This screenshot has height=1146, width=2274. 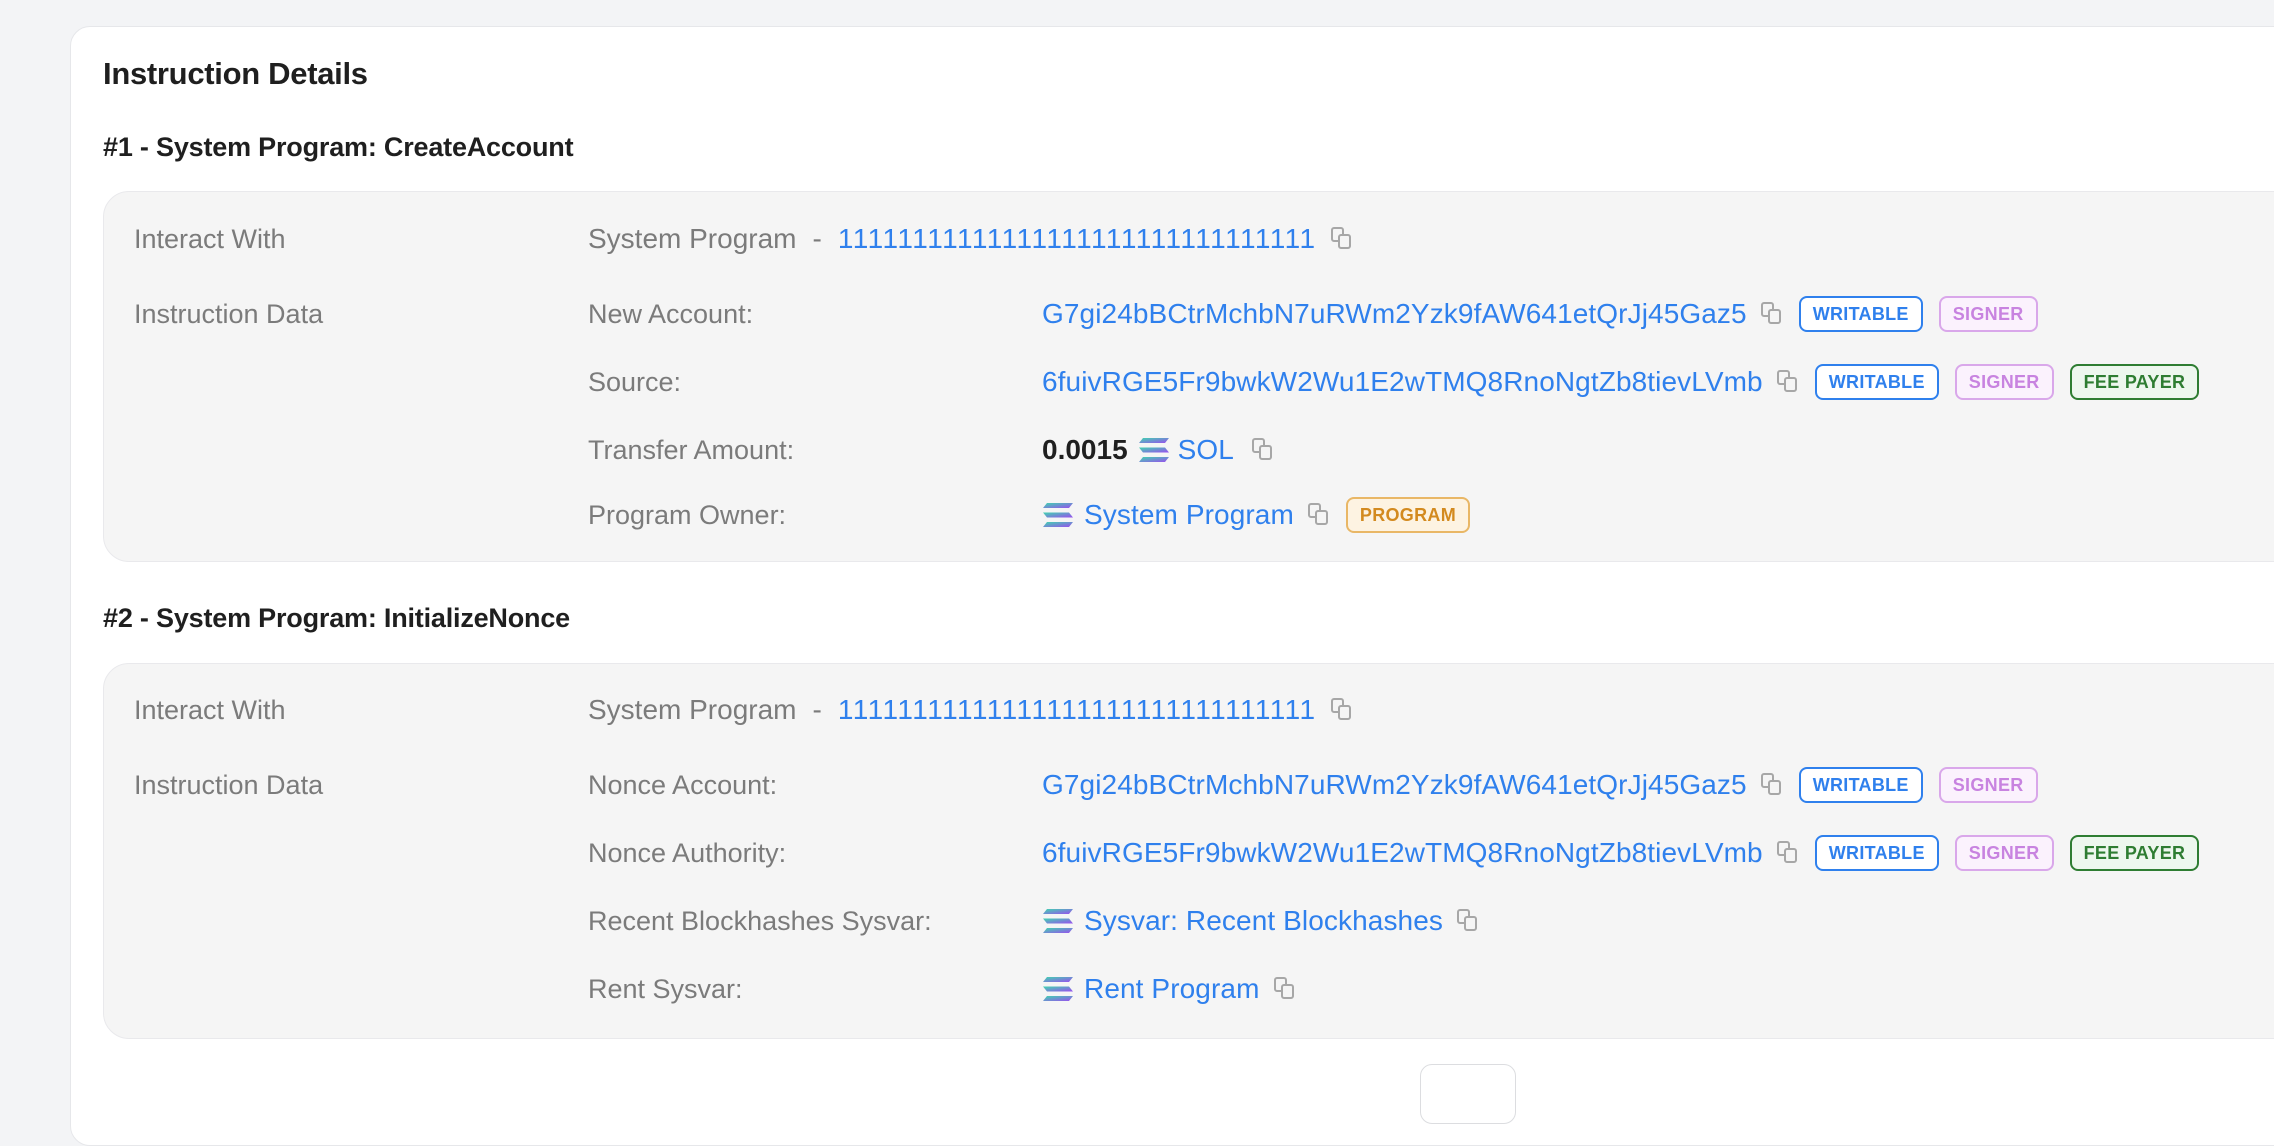 What do you see at coordinates (1085, 449) in the screenshot?
I see `transfer-amount: 0.0015` at bounding box center [1085, 449].